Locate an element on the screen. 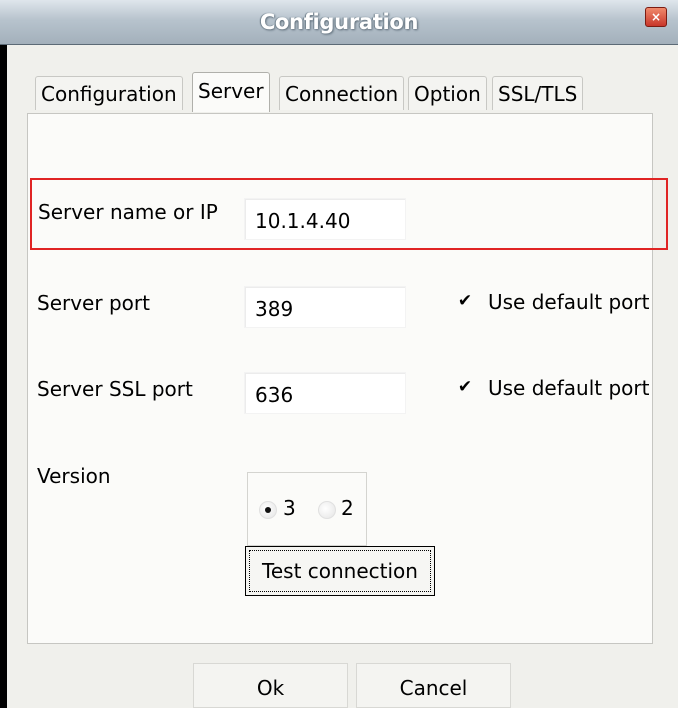  use-default-ssl-port-label: Use default port is located at coordinates (569, 388).